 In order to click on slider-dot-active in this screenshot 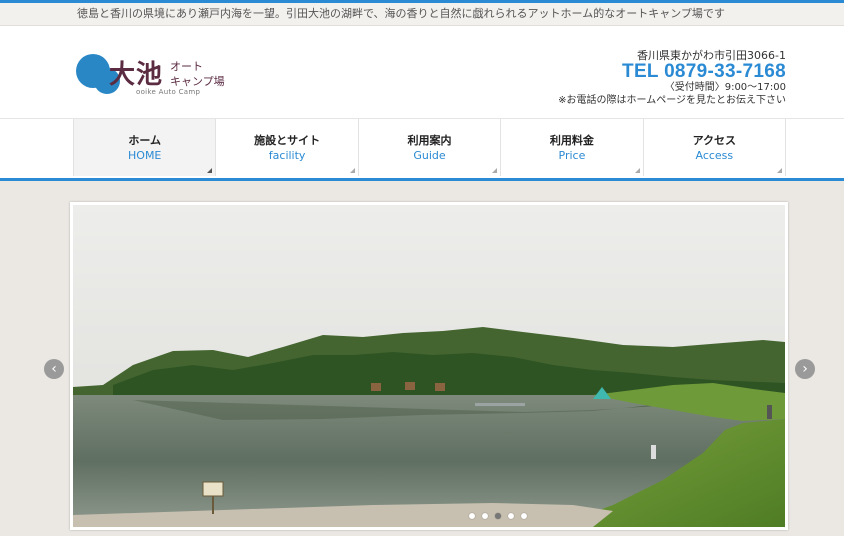, I will do `click(498, 516)`.